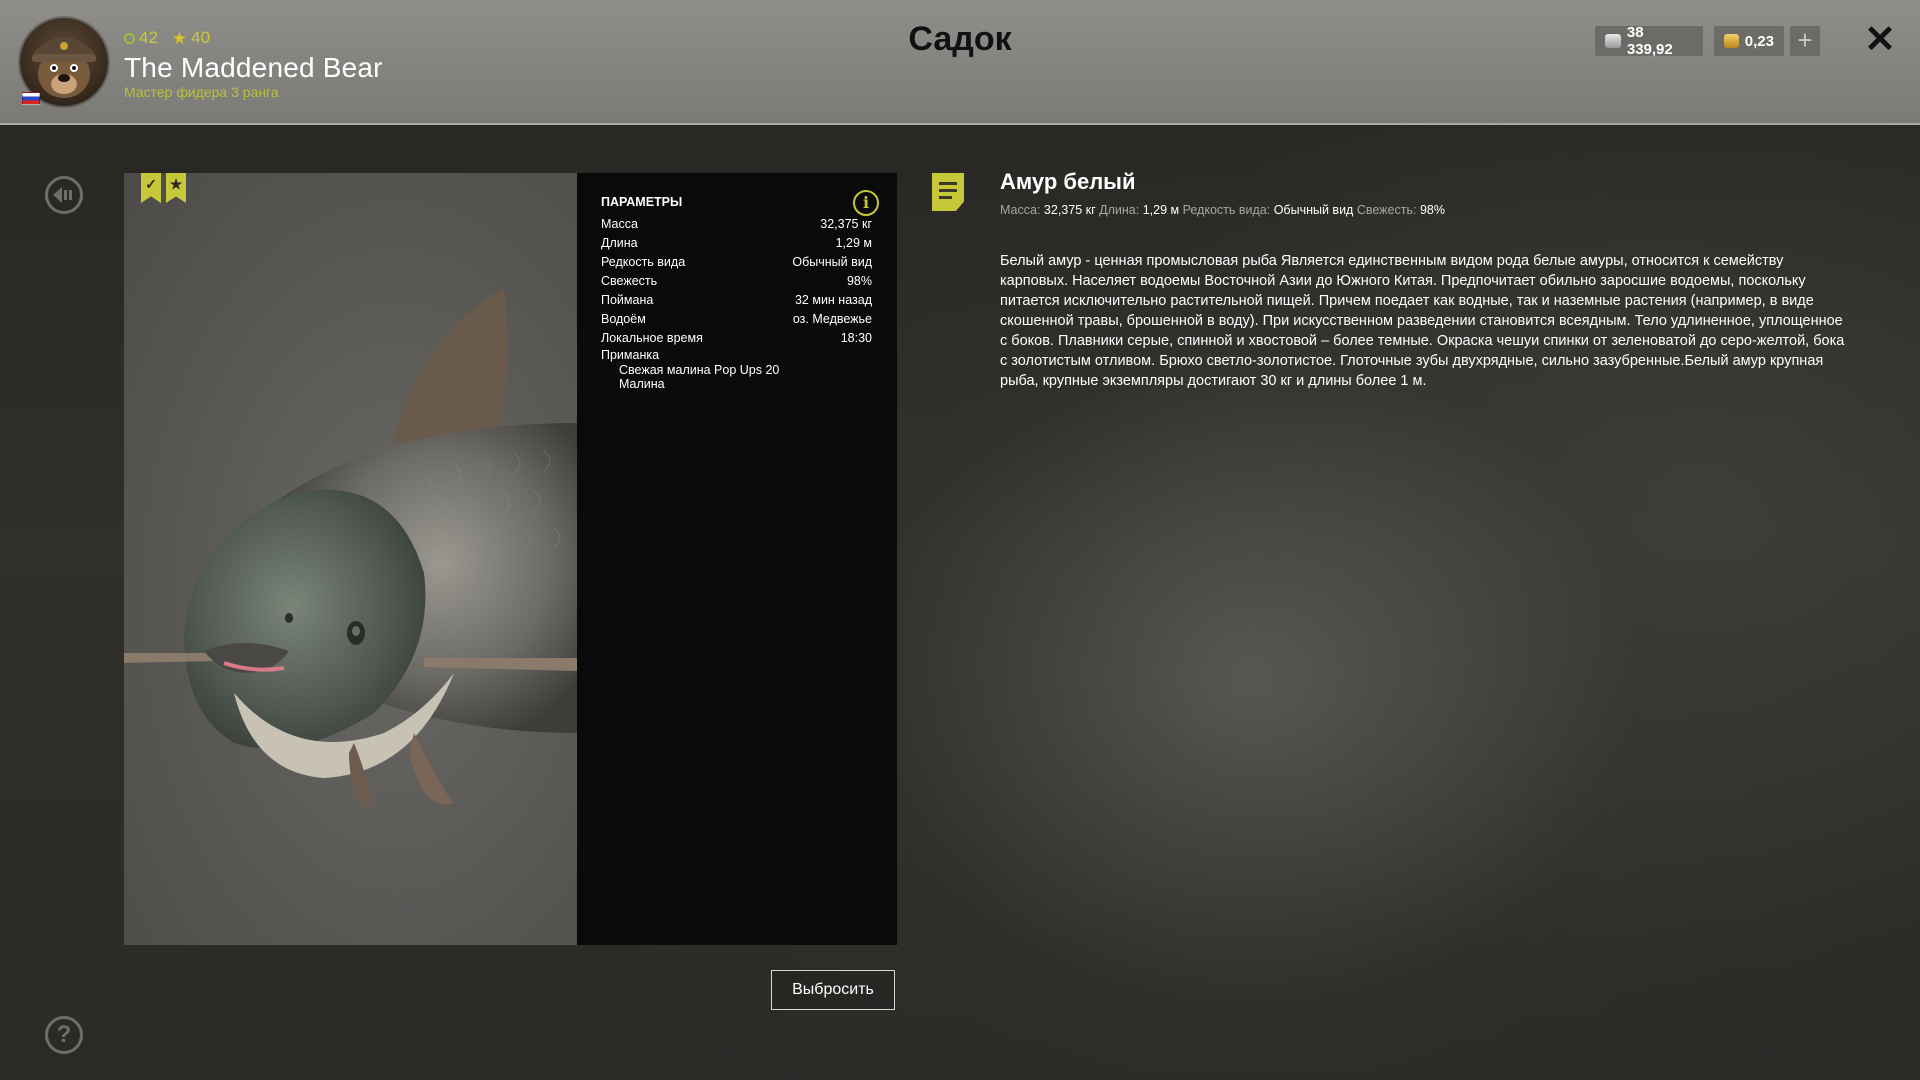 This screenshot has width=1920, height=1080. Describe the element at coordinates (652, 338) in the screenshot. I see `param-label: Локальное время` at that location.